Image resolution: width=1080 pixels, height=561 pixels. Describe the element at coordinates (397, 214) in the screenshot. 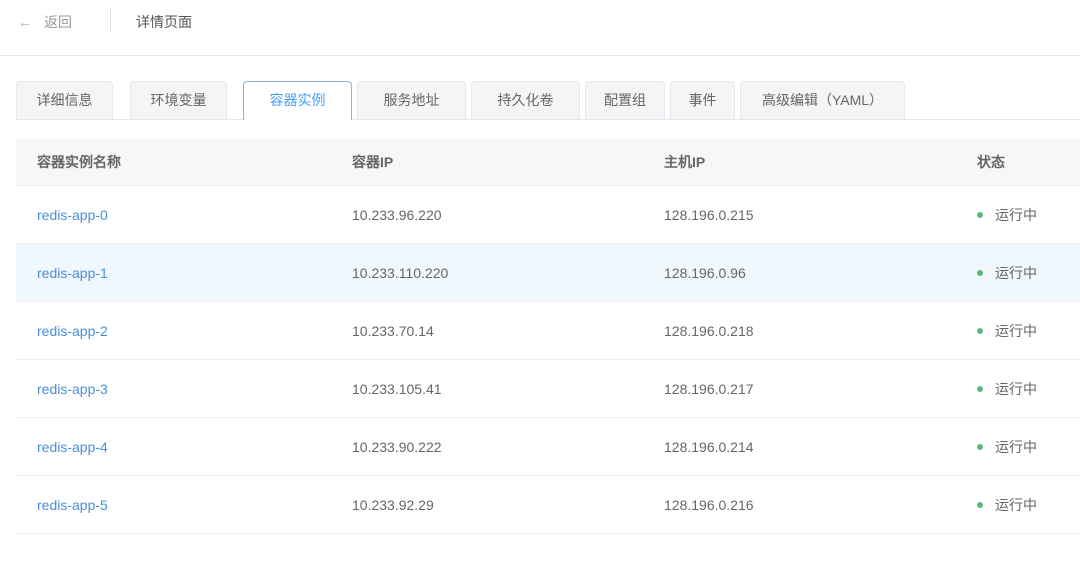

I see `container-ip: 10.233.96.220` at that location.